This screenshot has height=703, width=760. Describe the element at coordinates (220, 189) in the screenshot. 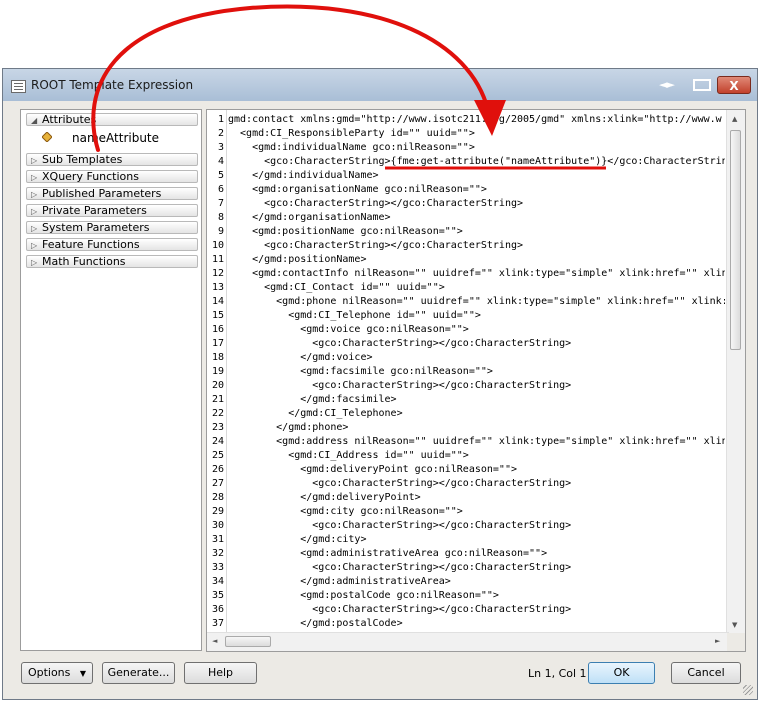

I see `line-number: 6` at that location.